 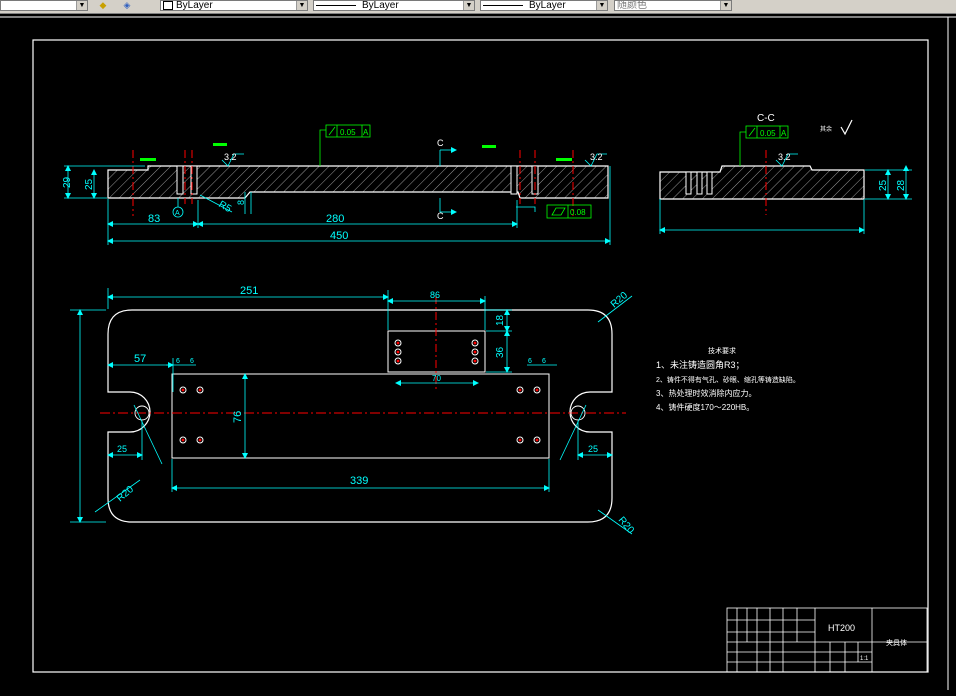 What do you see at coordinates (705, 407) in the screenshot?
I see `tech-req-item-4: 4、铸件硬度170～220HB。` at bounding box center [705, 407].